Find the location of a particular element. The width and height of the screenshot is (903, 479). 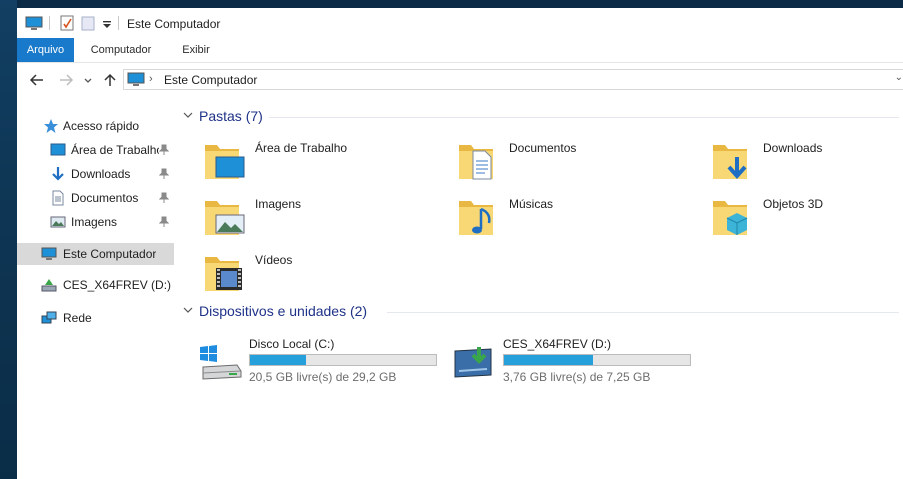

folder-tile-objetos-3d: Objetos 3D is located at coordinates (807, 221).